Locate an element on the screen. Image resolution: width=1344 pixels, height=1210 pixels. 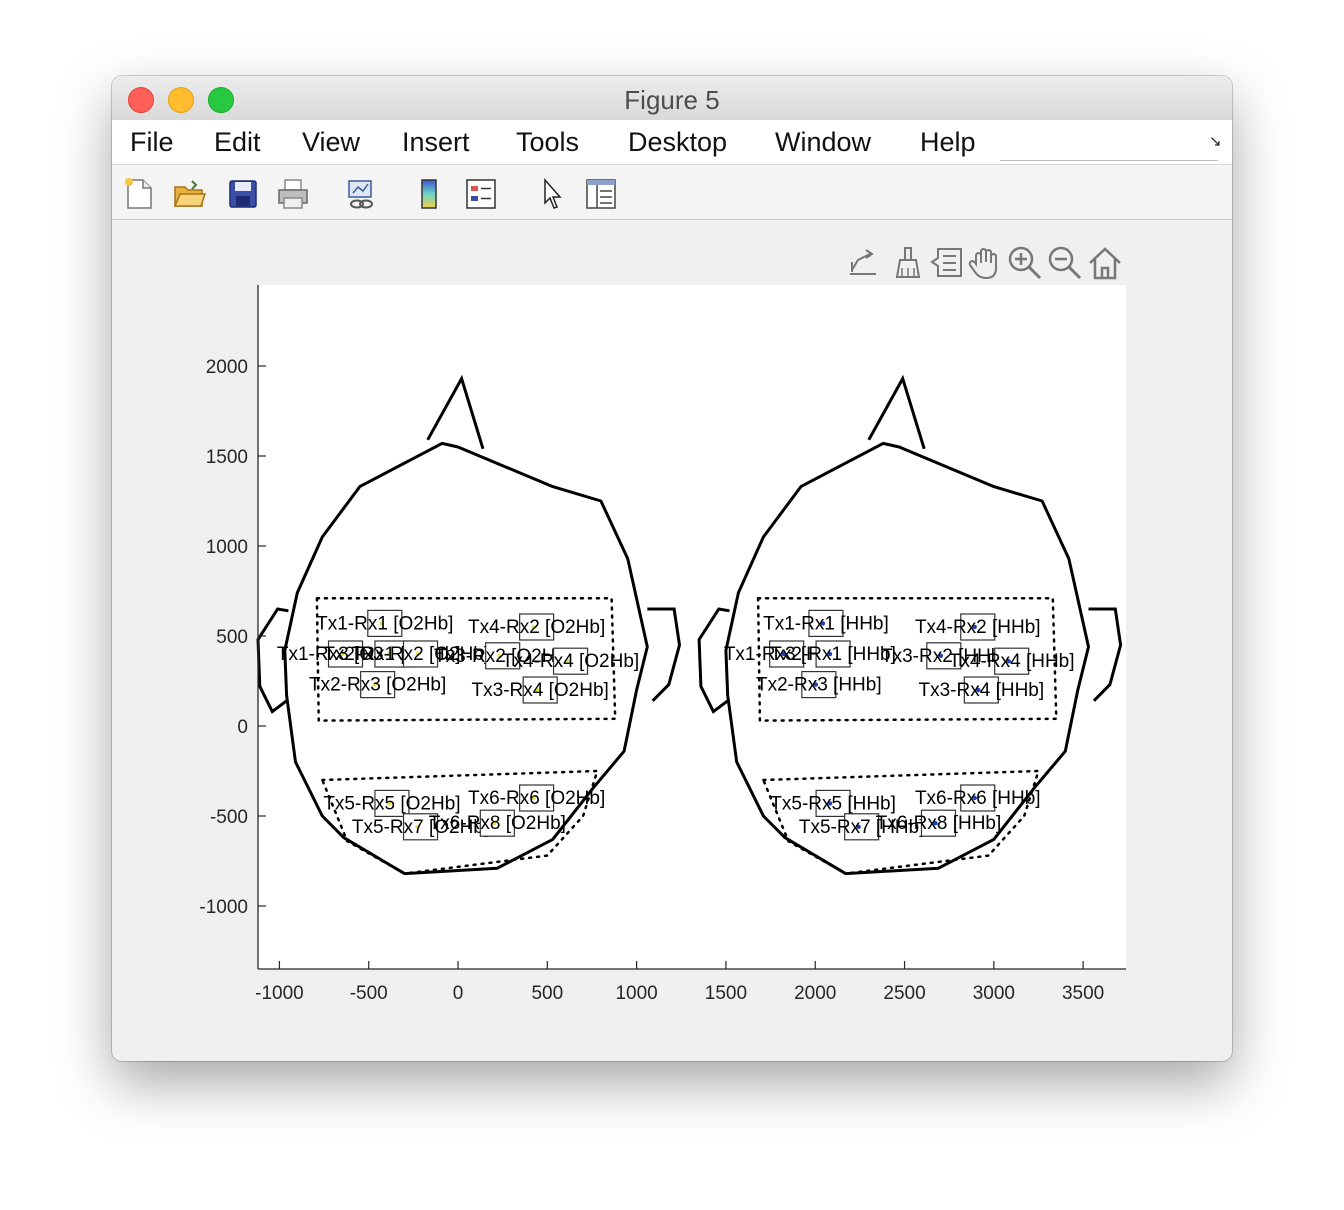
channel-label: Tx1-Rx1 [O2Hb] is located at coordinates (384, 623).